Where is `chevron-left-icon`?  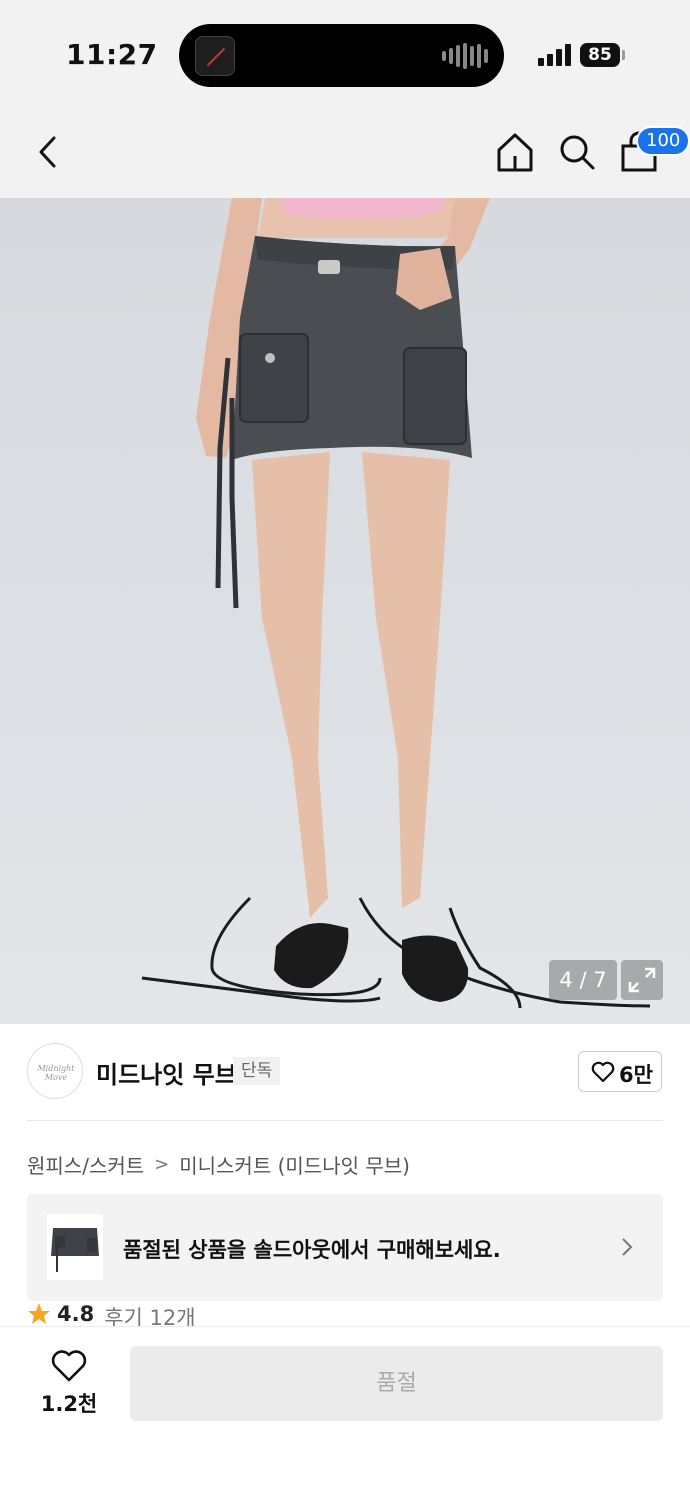
chevron-left-icon is located at coordinates (47, 152).